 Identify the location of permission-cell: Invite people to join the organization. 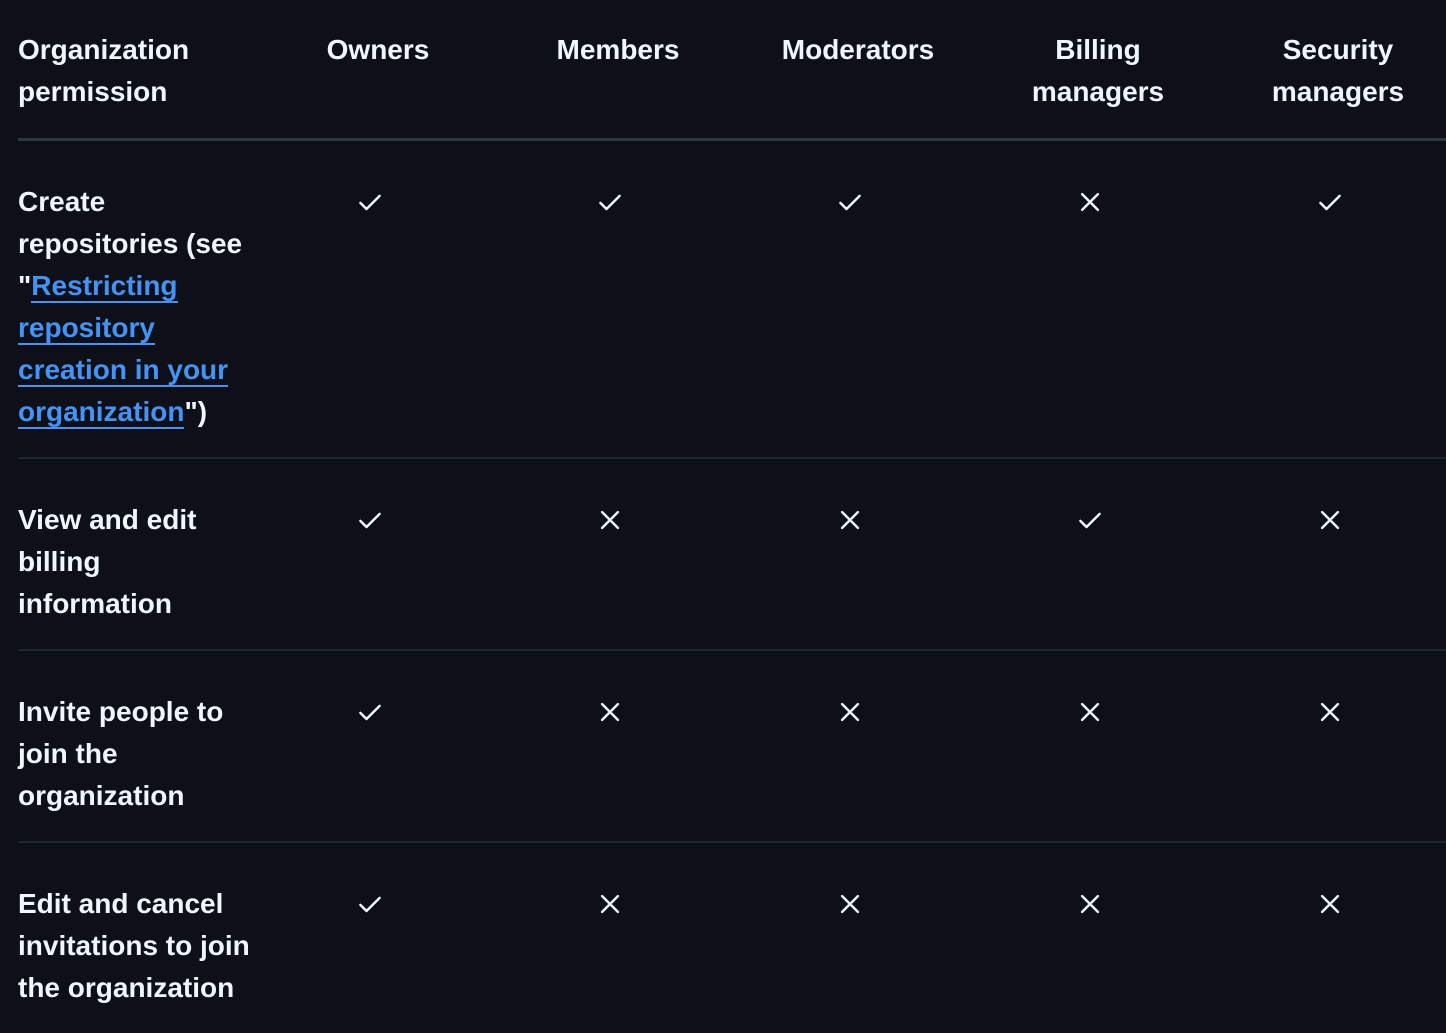
(138, 746).